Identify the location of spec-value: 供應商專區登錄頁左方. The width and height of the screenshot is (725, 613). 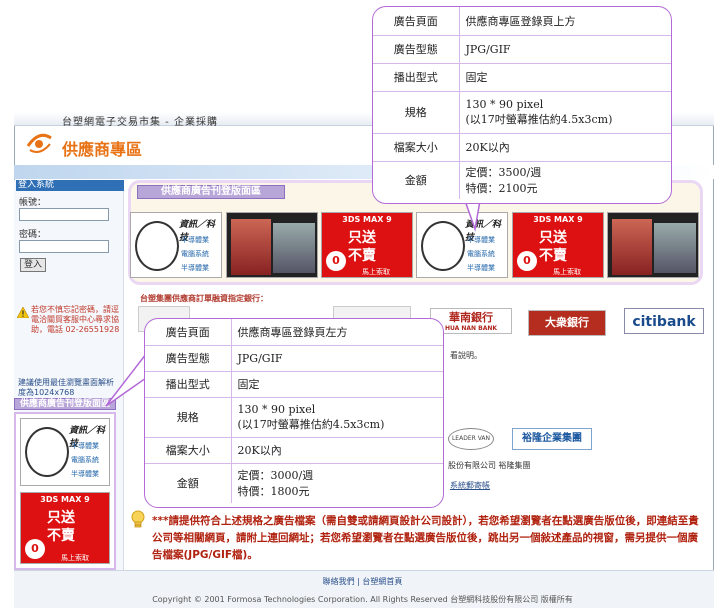
(336, 332).